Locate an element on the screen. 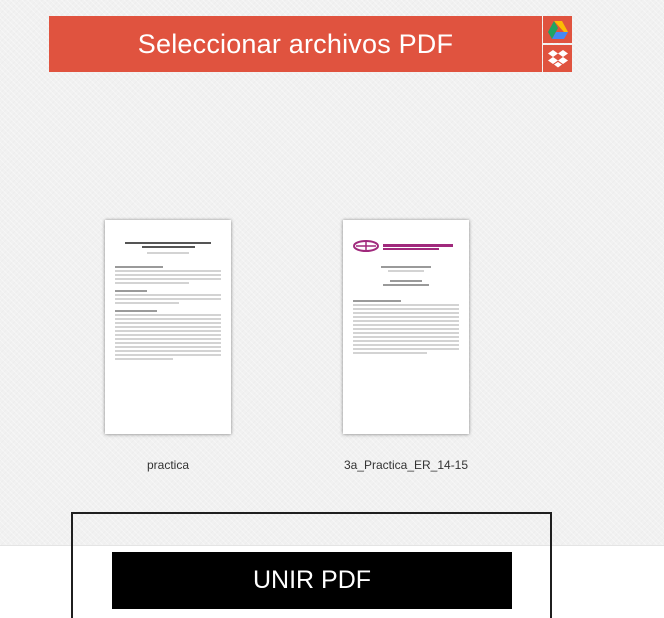 This screenshot has width=664, height=618. google-drive-button is located at coordinates (557, 29).